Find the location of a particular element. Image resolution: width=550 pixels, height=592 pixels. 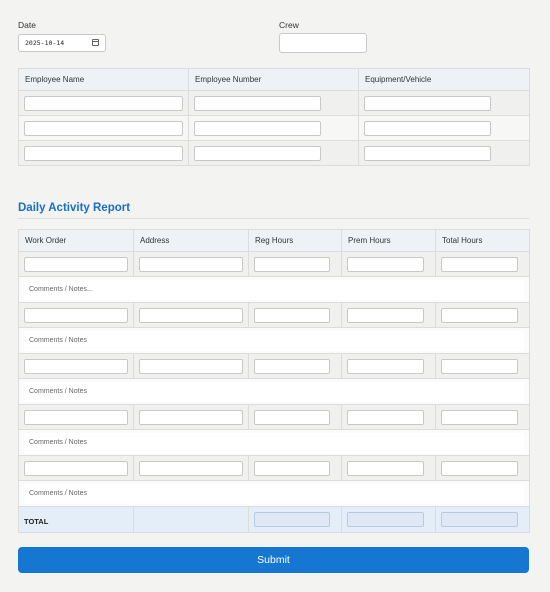

crew-label: Crew is located at coordinates (289, 25).